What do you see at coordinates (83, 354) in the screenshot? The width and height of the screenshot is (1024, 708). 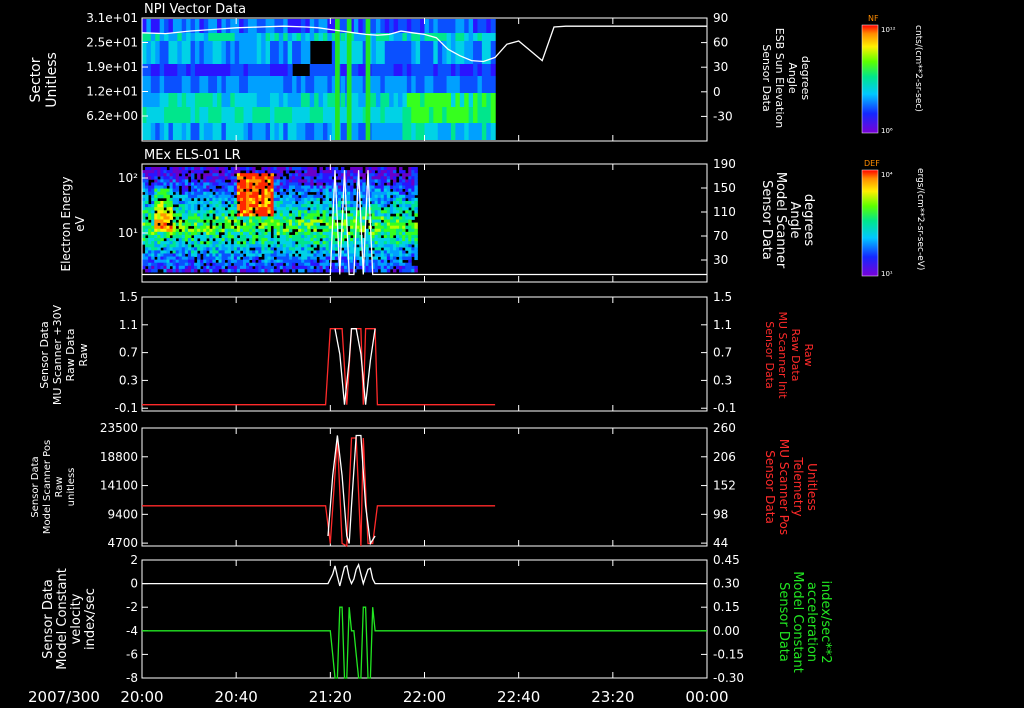 I see `panel-3-ylabel-line-4: Raw` at bounding box center [83, 354].